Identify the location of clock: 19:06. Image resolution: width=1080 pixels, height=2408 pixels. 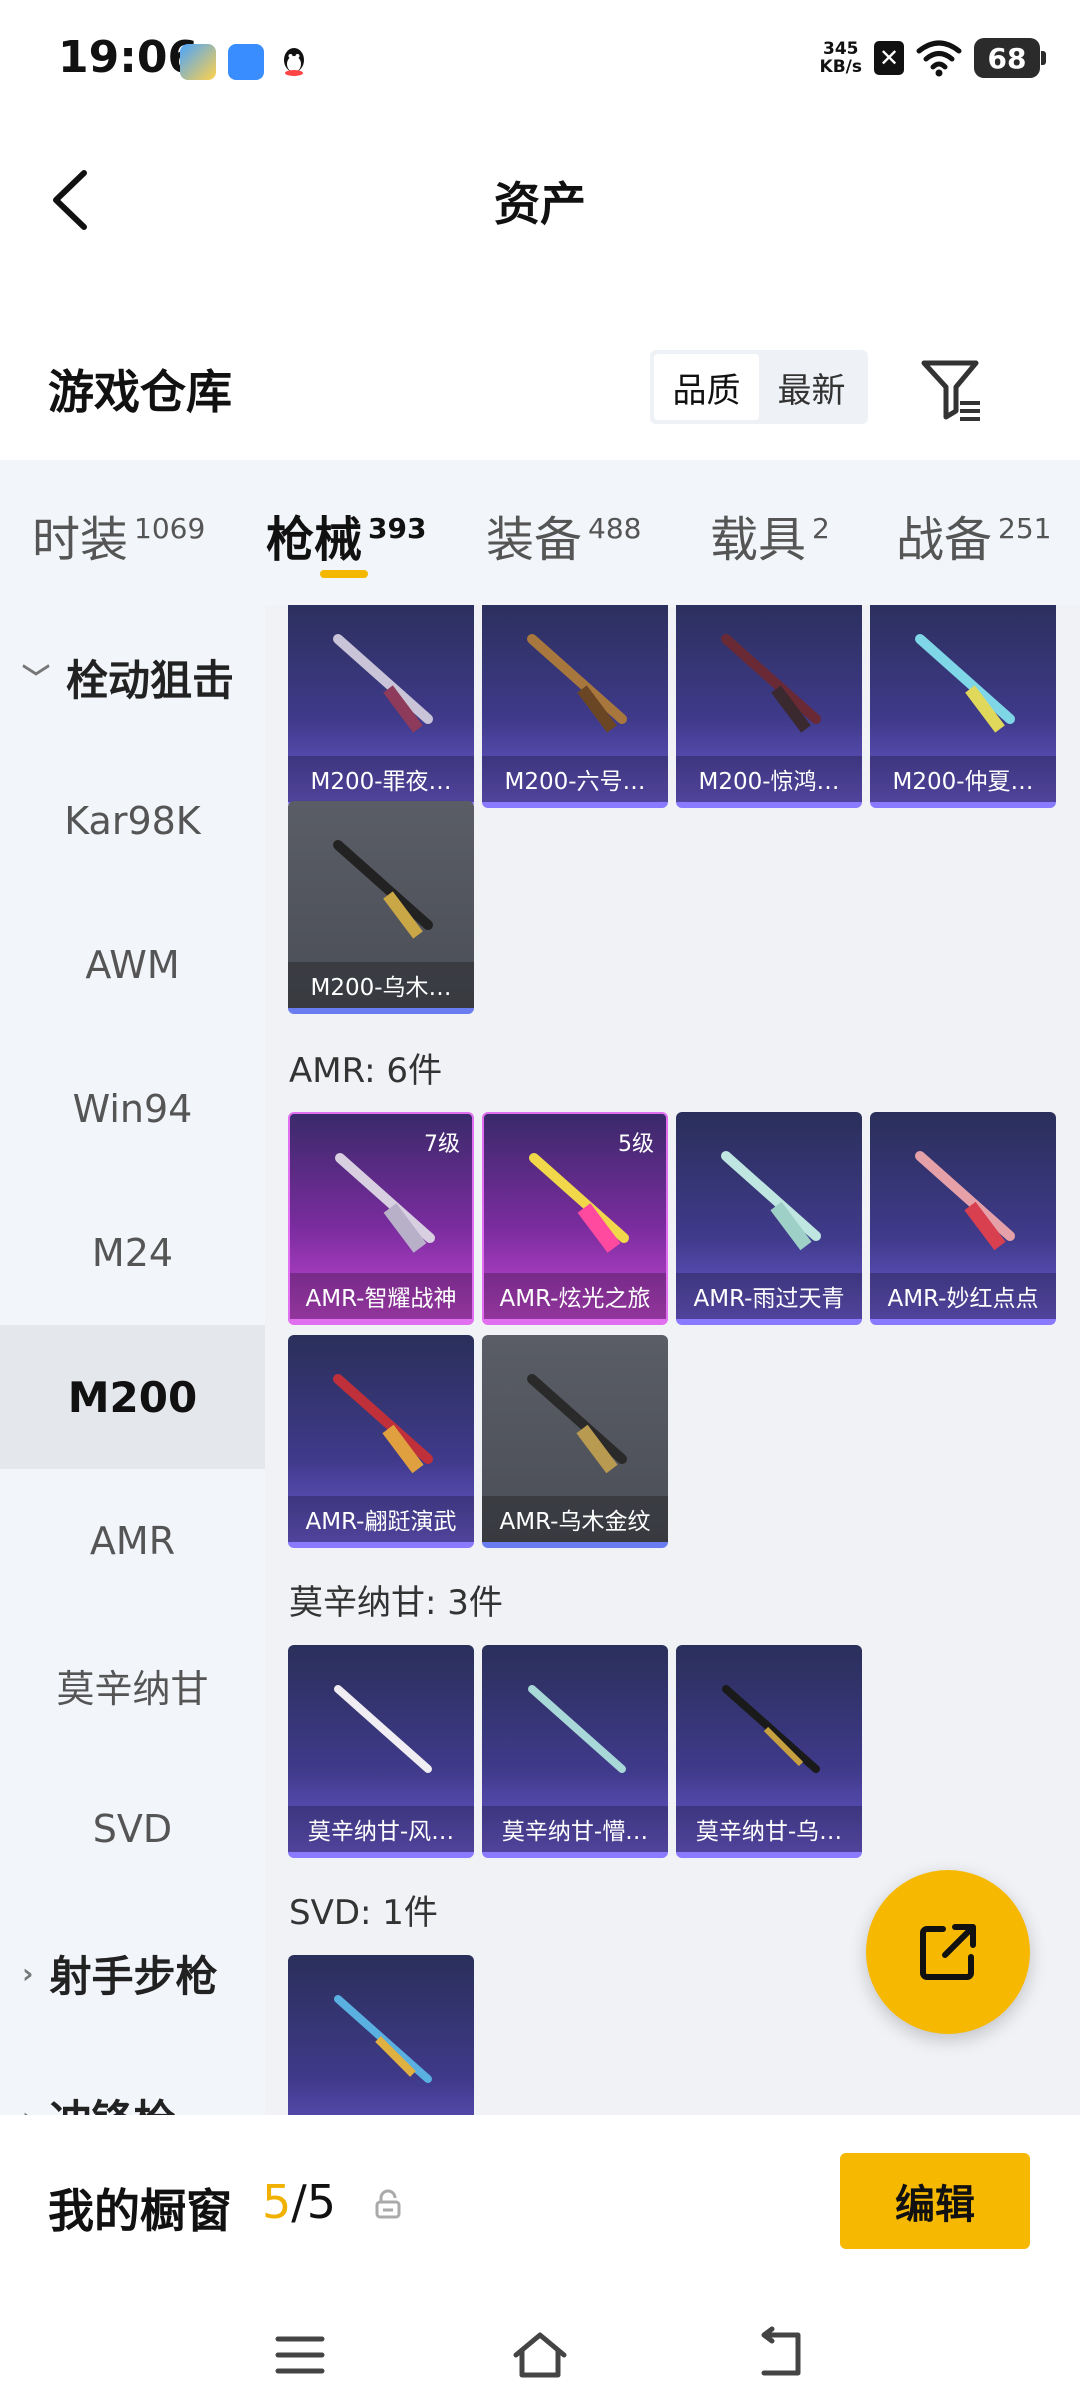
(128, 57).